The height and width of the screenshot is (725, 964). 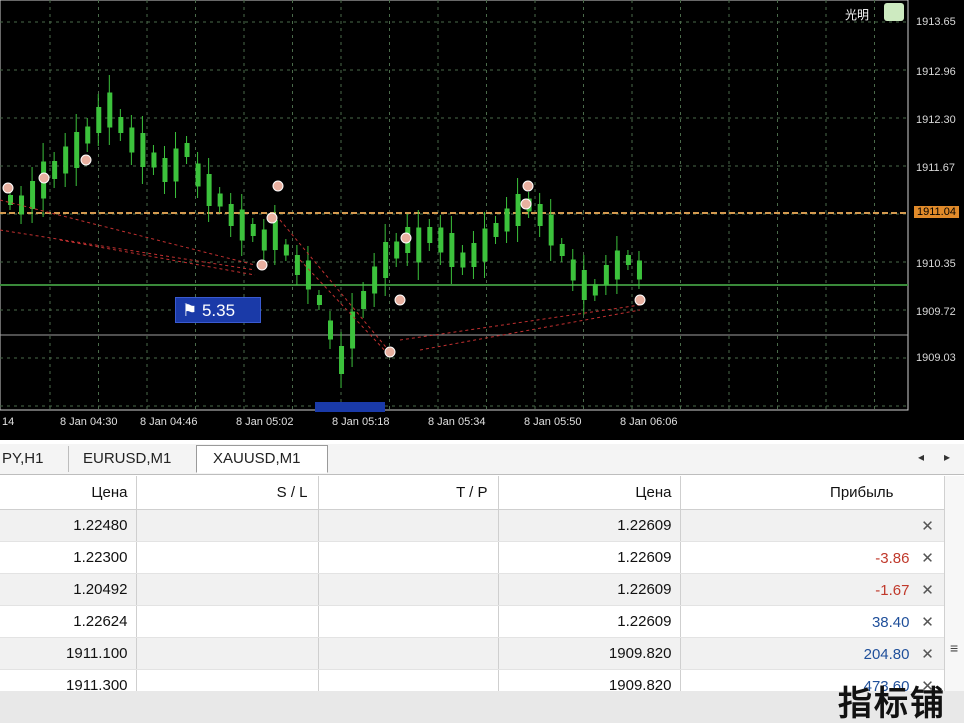 I want to click on table-row: 1.20492 1.22609 -1.67 ✕, so click(x=472, y=589).